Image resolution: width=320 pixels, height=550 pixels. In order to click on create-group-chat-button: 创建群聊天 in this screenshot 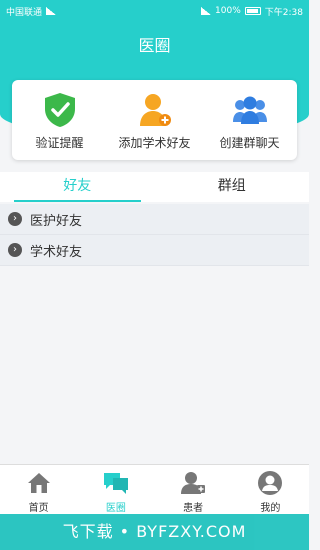, I will do `click(249, 115)`.